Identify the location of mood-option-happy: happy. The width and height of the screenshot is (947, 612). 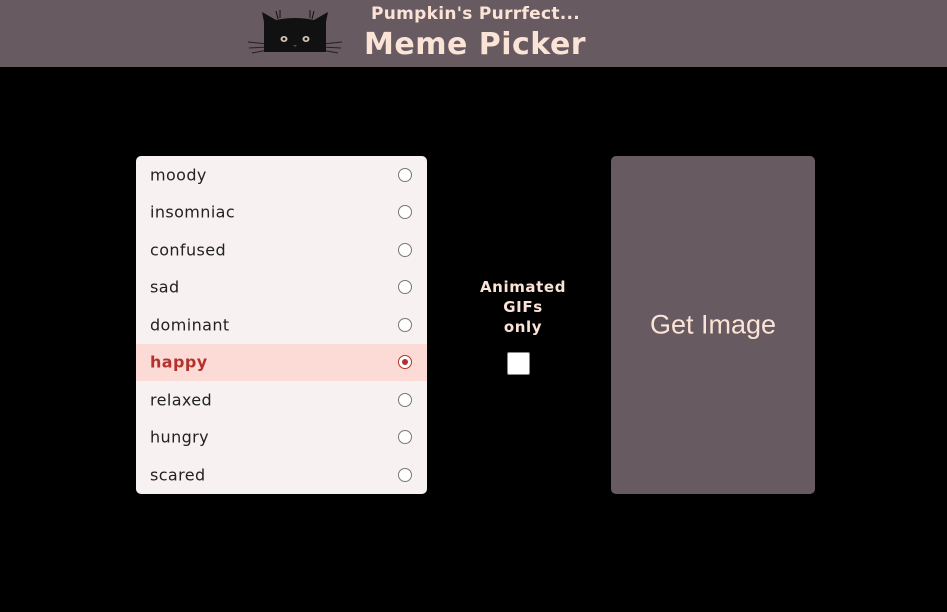
(281, 362).